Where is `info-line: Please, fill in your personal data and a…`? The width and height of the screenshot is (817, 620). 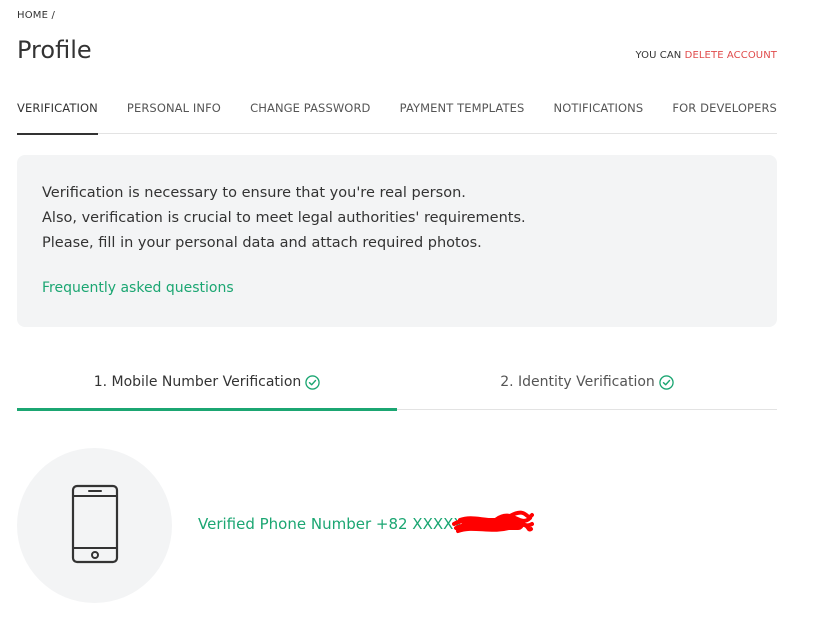 info-line: Please, fill in your personal data and a… is located at coordinates (262, 243).